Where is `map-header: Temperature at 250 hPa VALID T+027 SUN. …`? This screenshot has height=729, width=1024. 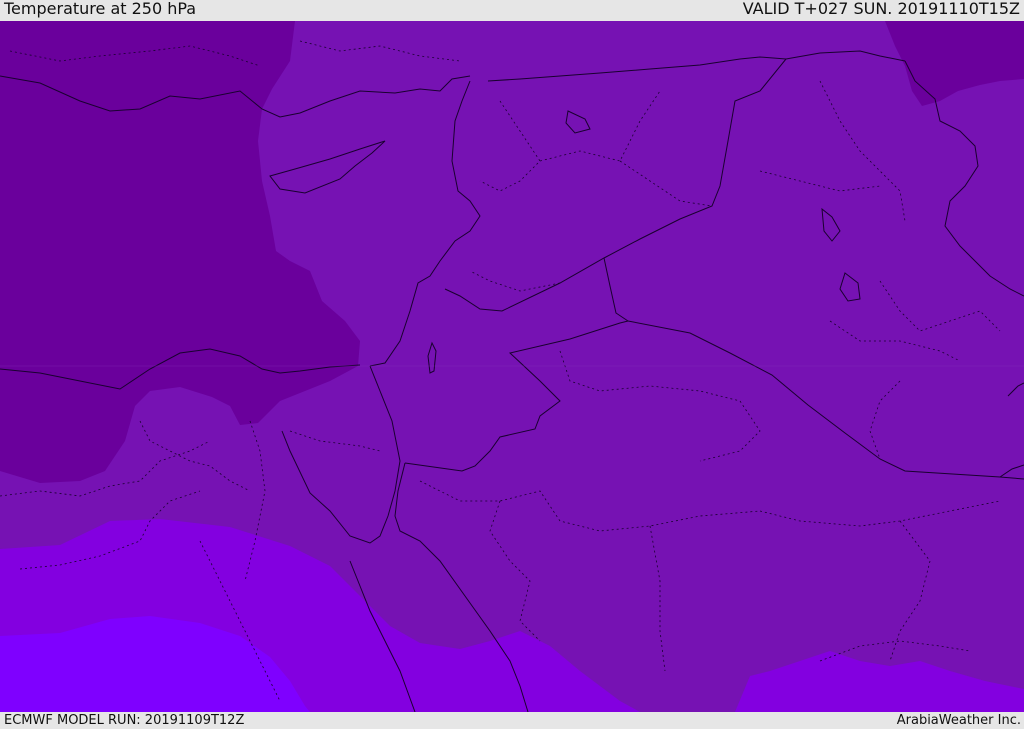 map-header: Temperature at 250 hPa VALID T+027 SUN. … is located at coordinates (512, 10).